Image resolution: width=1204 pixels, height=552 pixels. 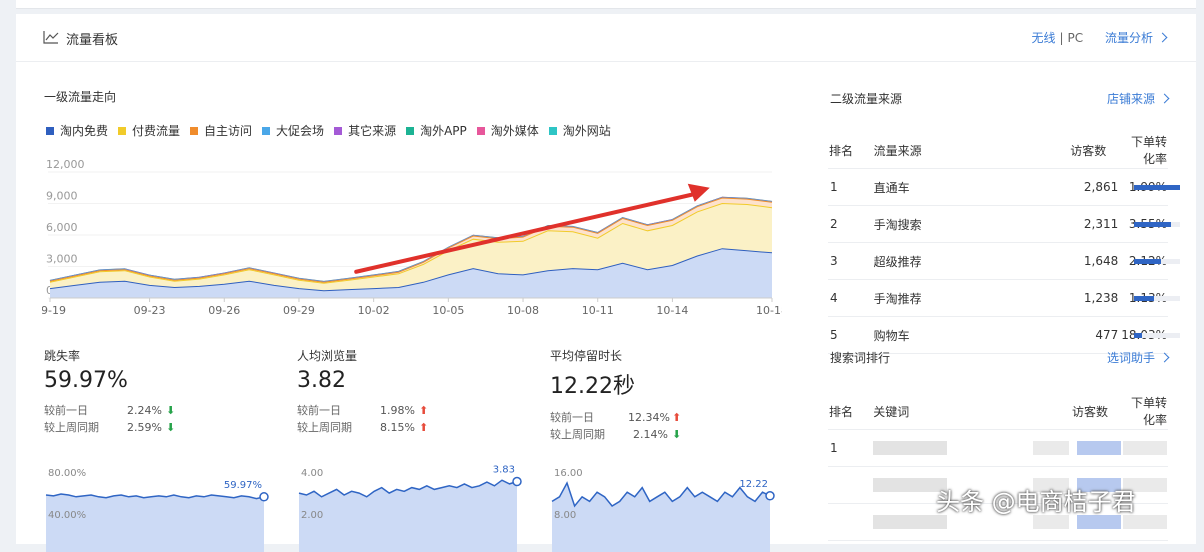 I want to click on table-header: 排名 流量来源 访客数 下单转化率, so click(x=998, y=150).